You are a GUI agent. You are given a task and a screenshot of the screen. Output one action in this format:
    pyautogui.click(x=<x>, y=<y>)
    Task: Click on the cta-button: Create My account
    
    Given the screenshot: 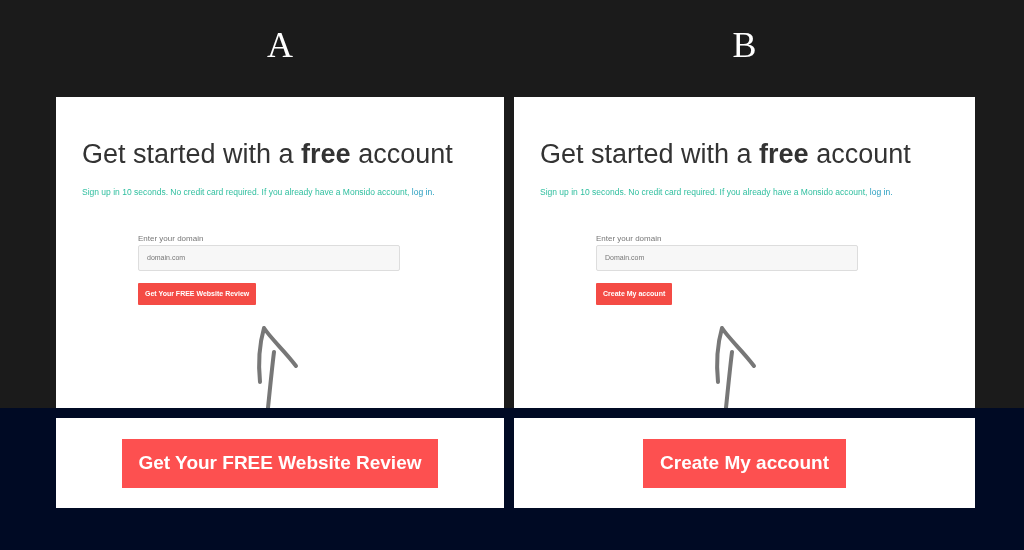 What is the action you would take?
    pyautogui.click(x=744, y=463)
    